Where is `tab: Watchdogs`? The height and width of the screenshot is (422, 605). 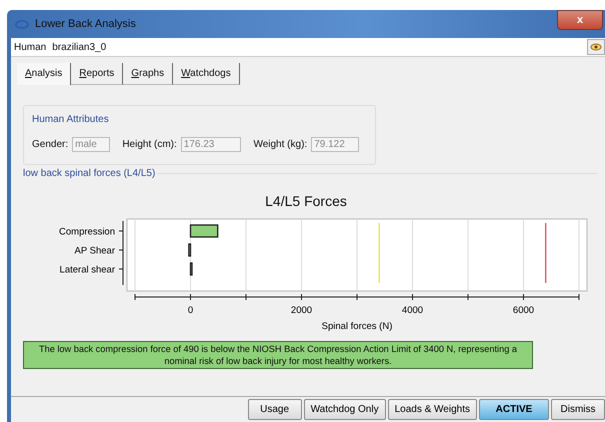
tab: Watchdogs is located at coordinates (206, 74).